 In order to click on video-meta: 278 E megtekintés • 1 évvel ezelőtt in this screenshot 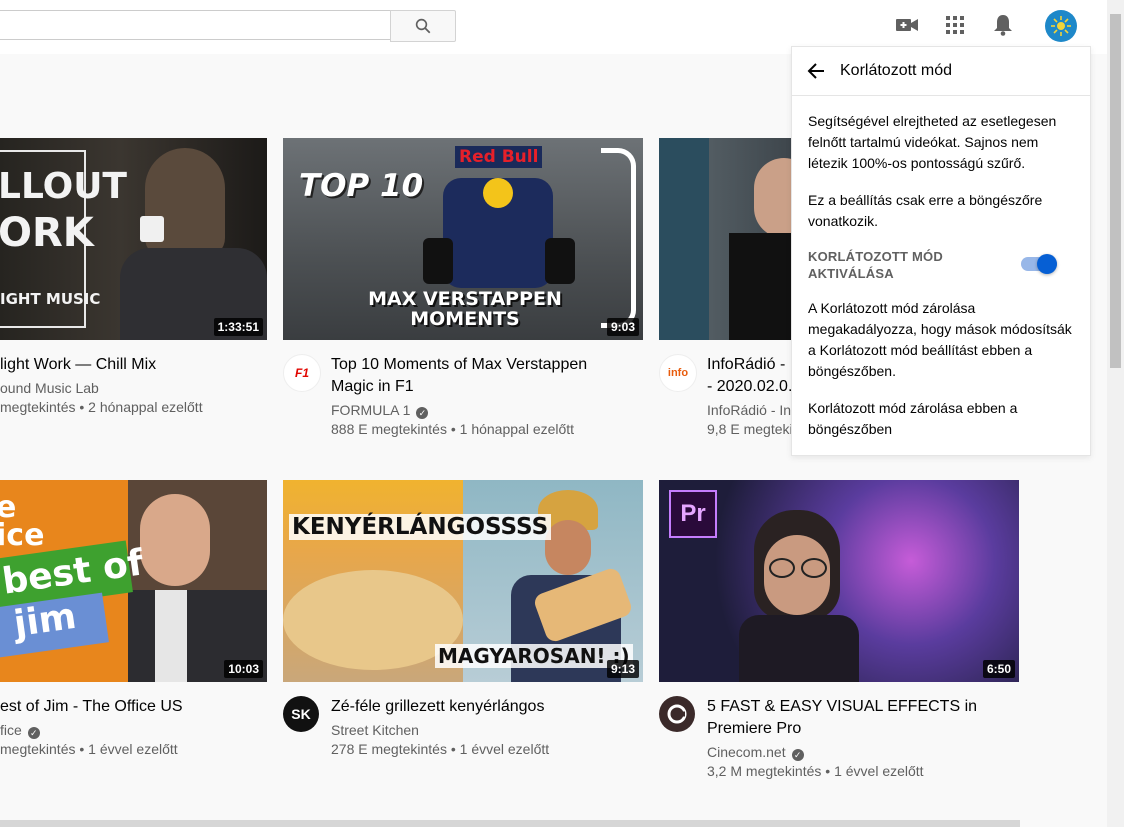, I will do `click(440, 749)`.